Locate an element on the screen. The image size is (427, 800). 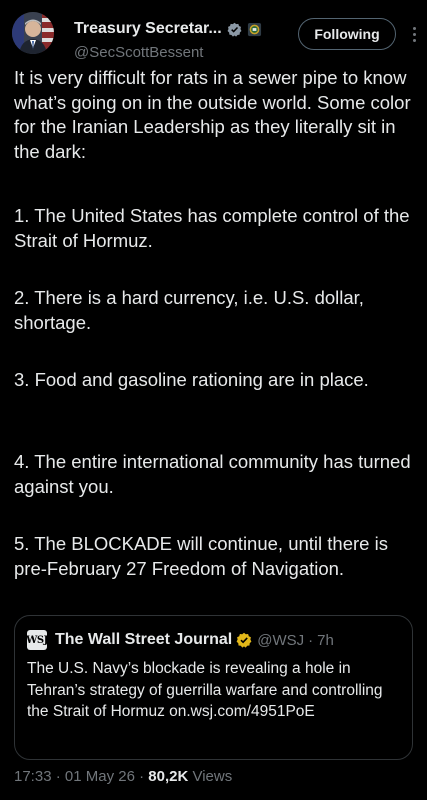
treasury-seal-icon is located at coordinates (254, 29).